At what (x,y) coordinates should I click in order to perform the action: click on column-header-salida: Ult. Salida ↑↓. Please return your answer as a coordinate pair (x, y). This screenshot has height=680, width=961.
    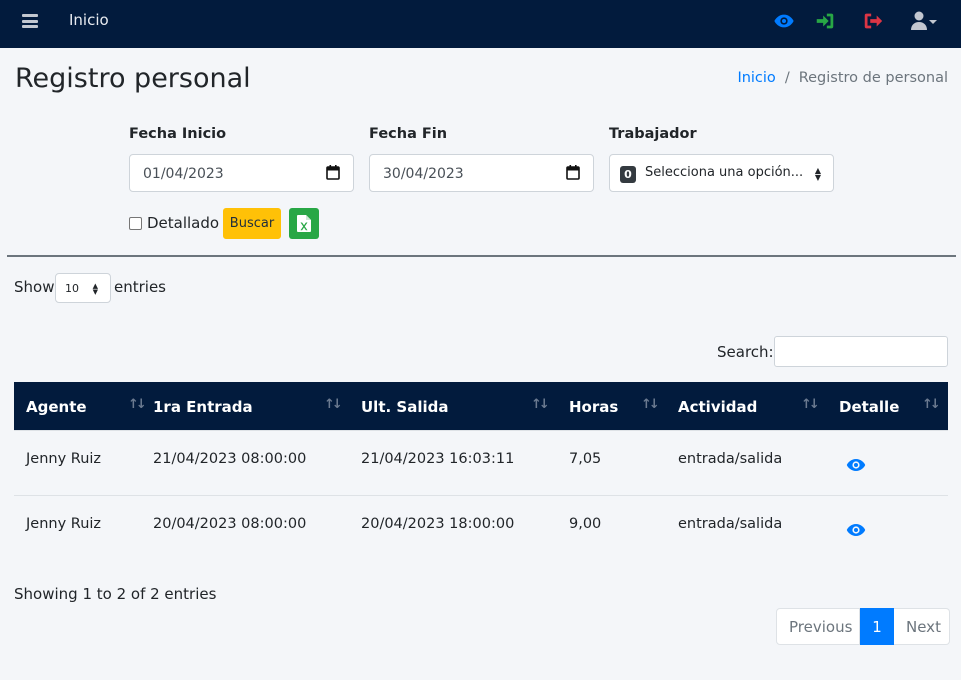
    Looking at the image, I should click on (465, 406).